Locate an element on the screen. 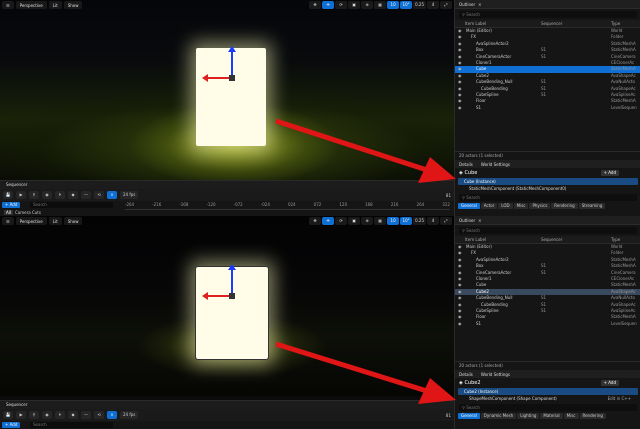 This screenshot has height=429, width=640. track-filter-tag: All is located at coordinates (8, 212).